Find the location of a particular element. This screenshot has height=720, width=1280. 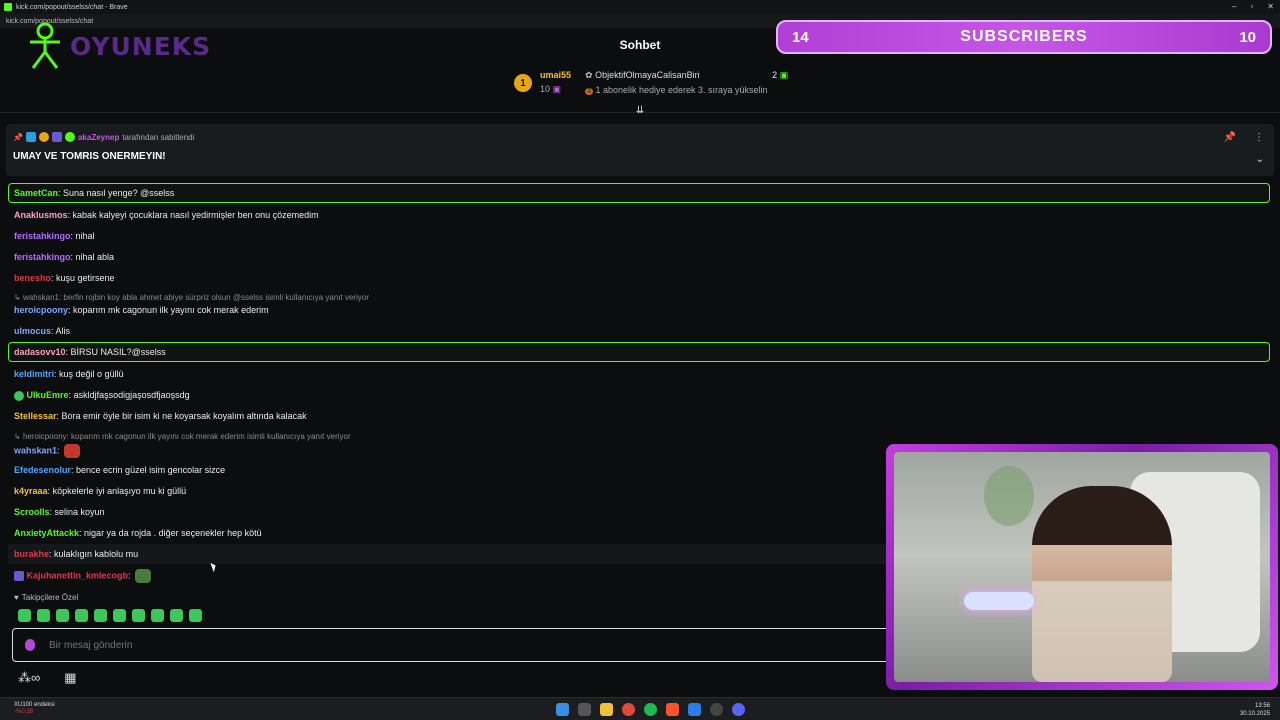

chat-username: k4yraaa is located at coordinates (31, 491).